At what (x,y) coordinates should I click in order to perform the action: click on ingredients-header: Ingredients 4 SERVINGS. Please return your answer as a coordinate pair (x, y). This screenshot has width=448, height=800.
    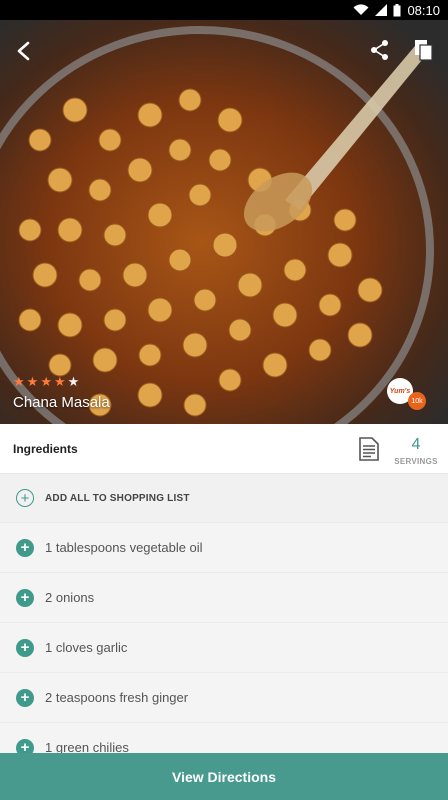
    Looking at the image, I should click on (224, 449).